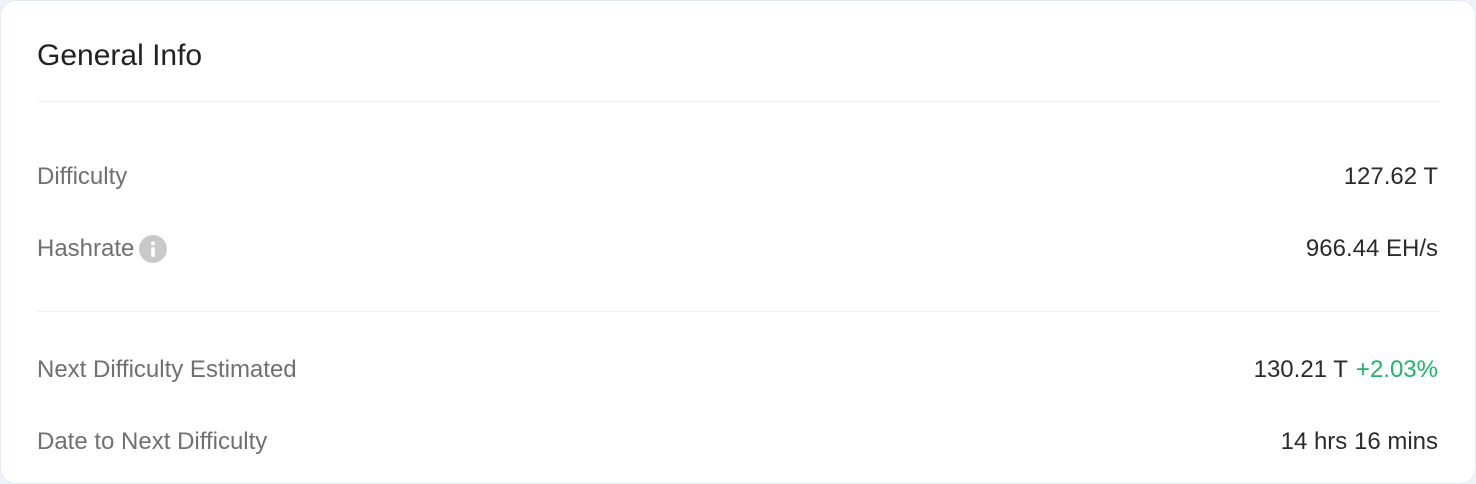  I want to click on difficulty-row: Difficulty 127.62 T, so click(737, 177).